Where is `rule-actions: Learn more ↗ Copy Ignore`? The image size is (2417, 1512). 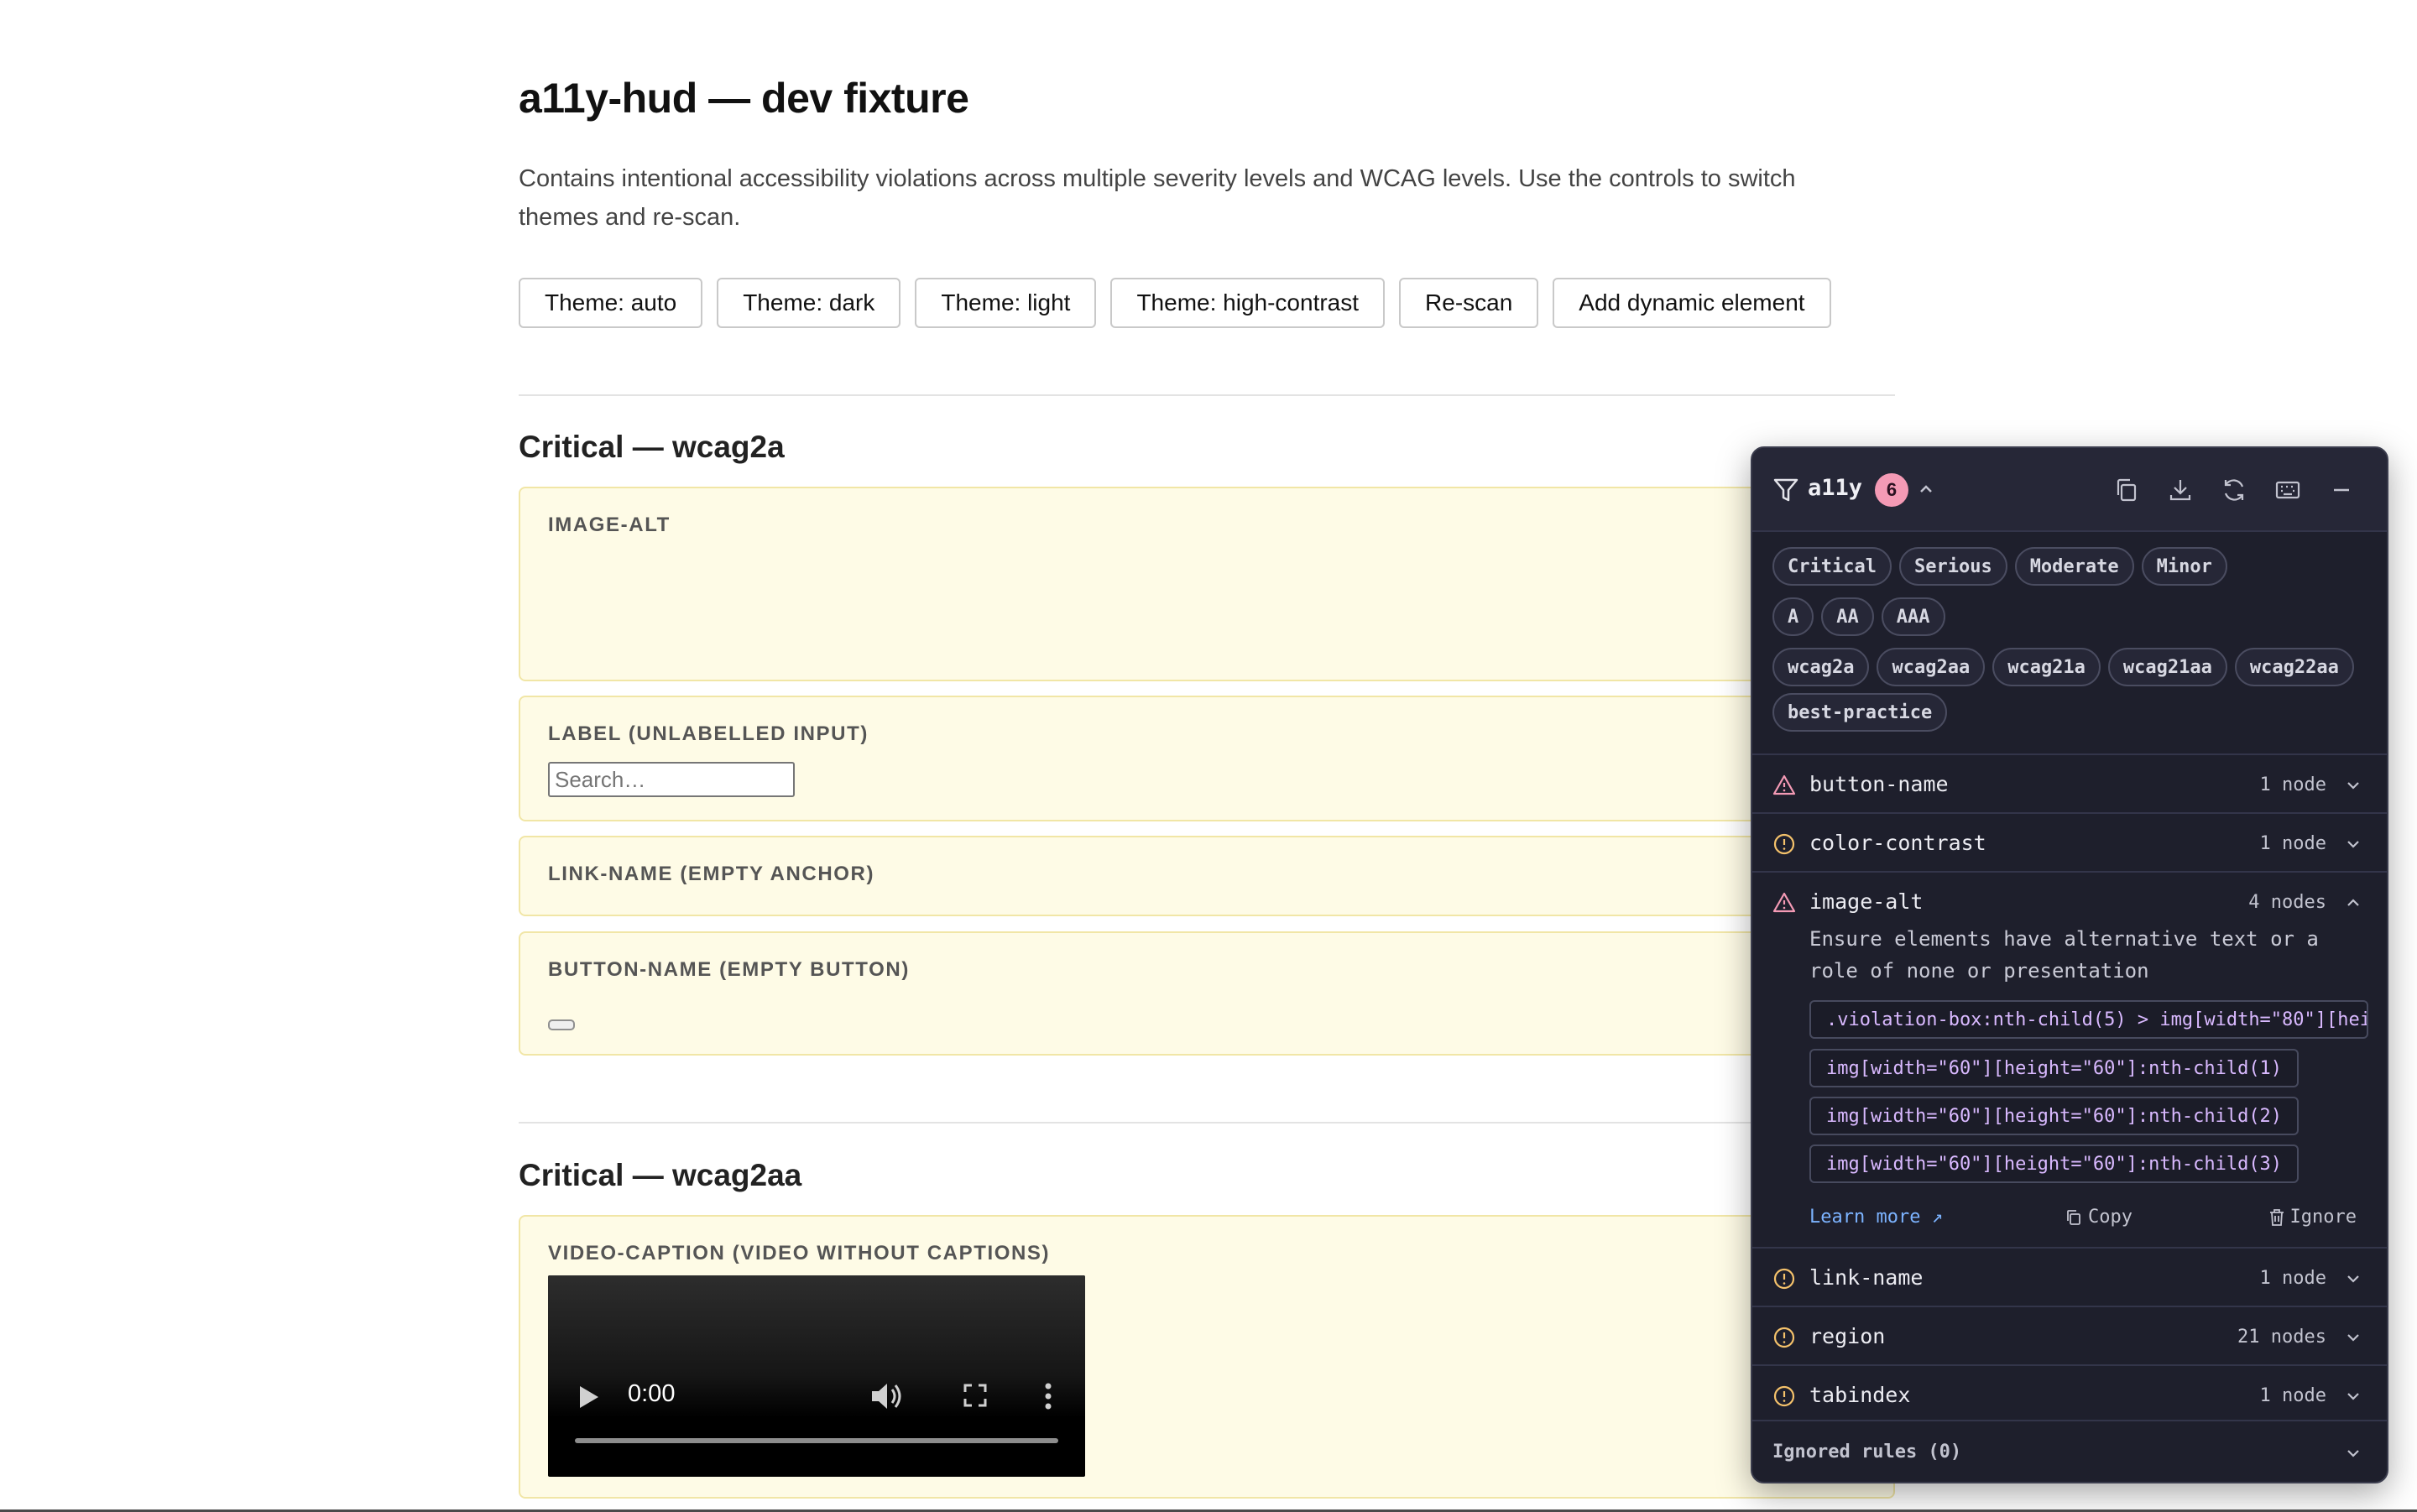
rule-actions: Learn more ↗ Copy Ignore is located at coordinates (2069, 1219).